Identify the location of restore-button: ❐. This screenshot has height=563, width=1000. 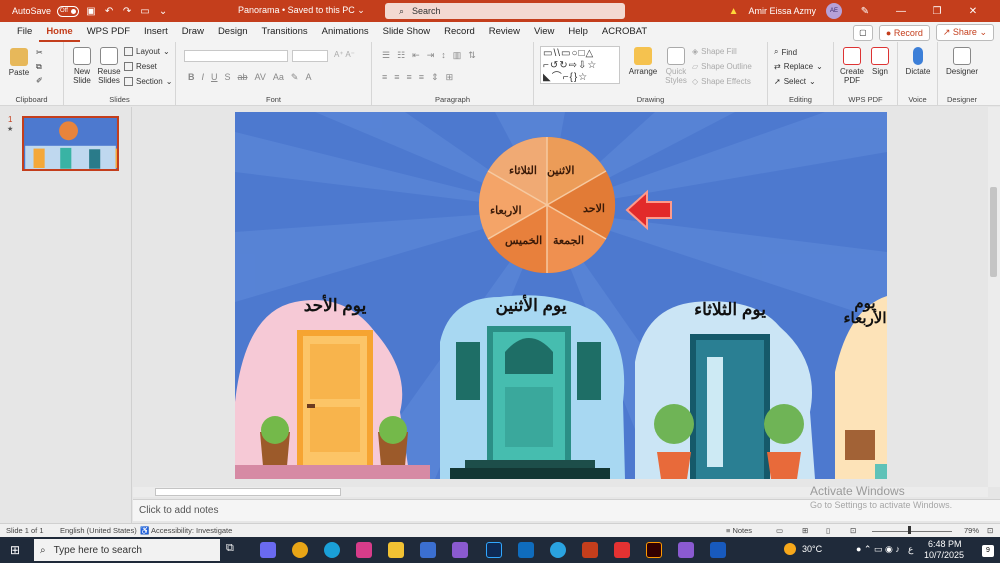
(937, 11).